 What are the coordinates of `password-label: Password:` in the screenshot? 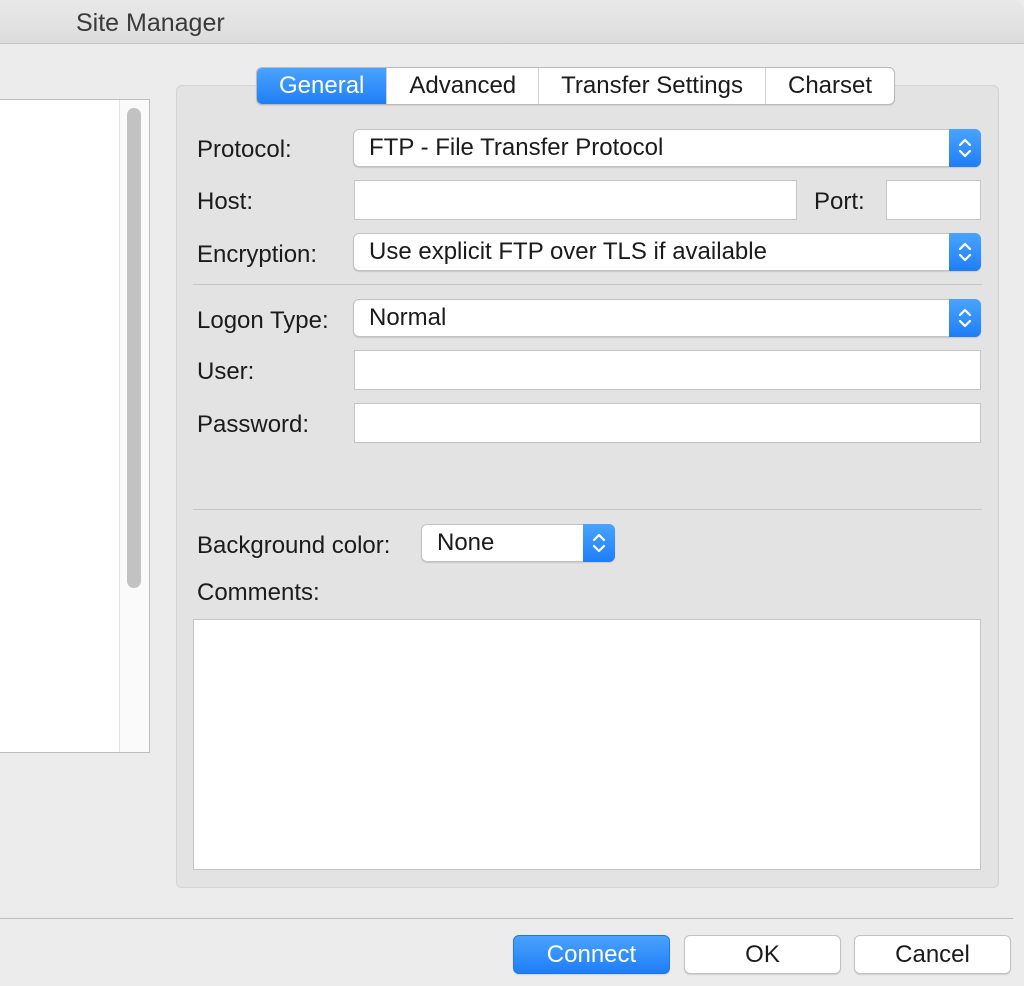 It's located at (253, 424).